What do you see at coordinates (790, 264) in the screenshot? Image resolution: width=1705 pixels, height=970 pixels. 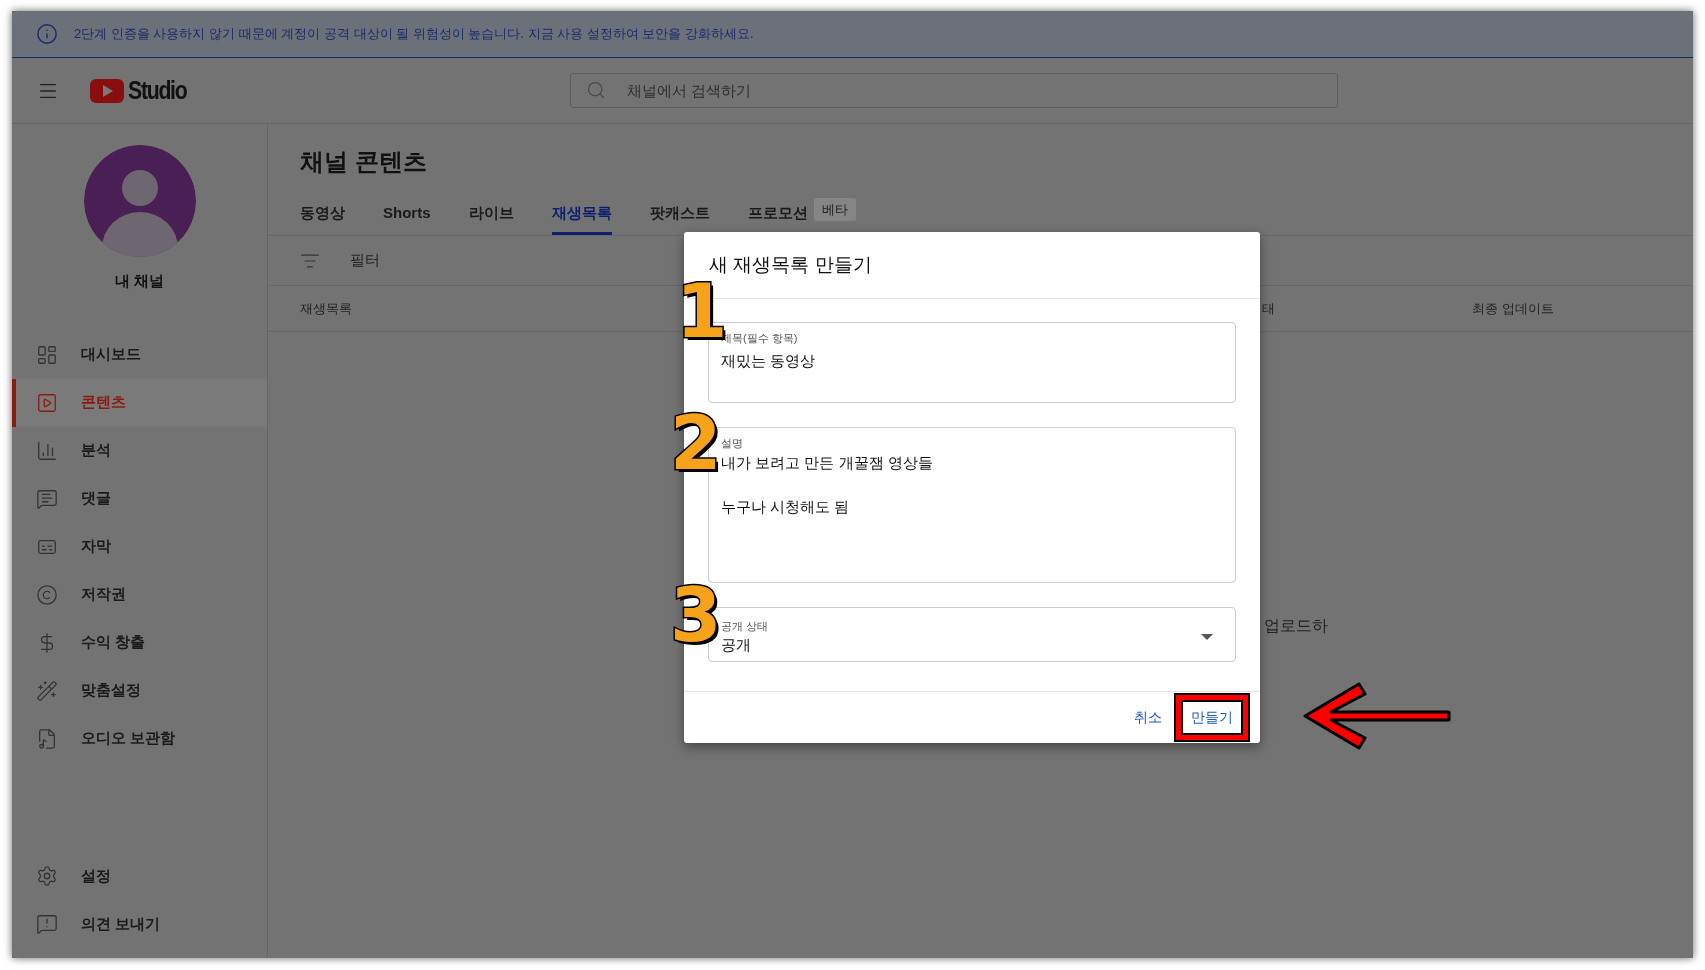 I see `dialog-title: 새 재생목록 만들기` at bounding box center [790, 264].